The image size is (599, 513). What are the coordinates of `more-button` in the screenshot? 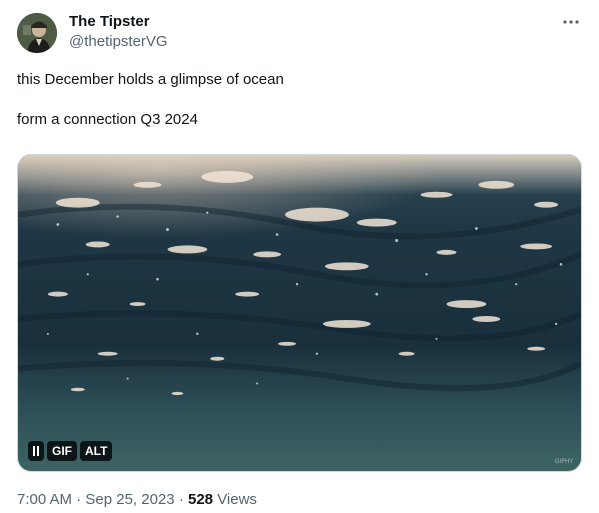 It's located at (571, 22).